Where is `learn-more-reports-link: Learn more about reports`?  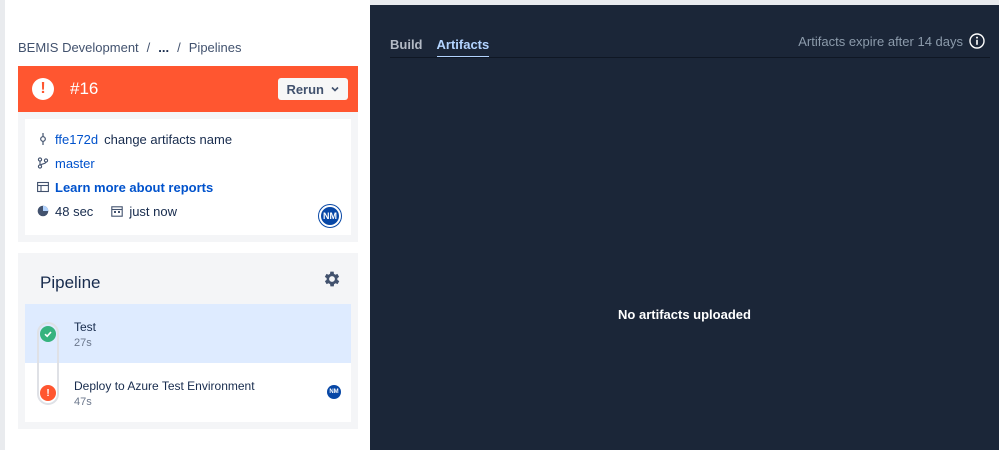
learn-more-reports-link: Learn more about reports is located at coordinates (134, 187).